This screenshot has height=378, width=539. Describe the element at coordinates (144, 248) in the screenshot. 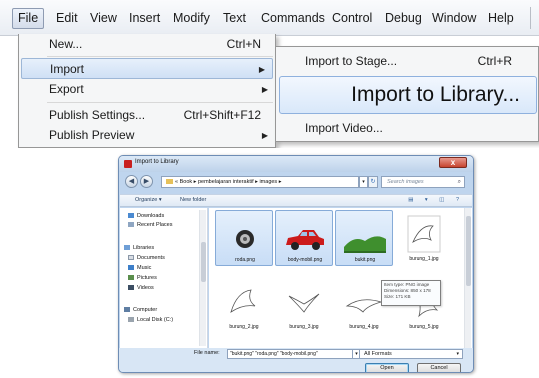

I see `nav-item-libraries-label: Libraries` at that location.